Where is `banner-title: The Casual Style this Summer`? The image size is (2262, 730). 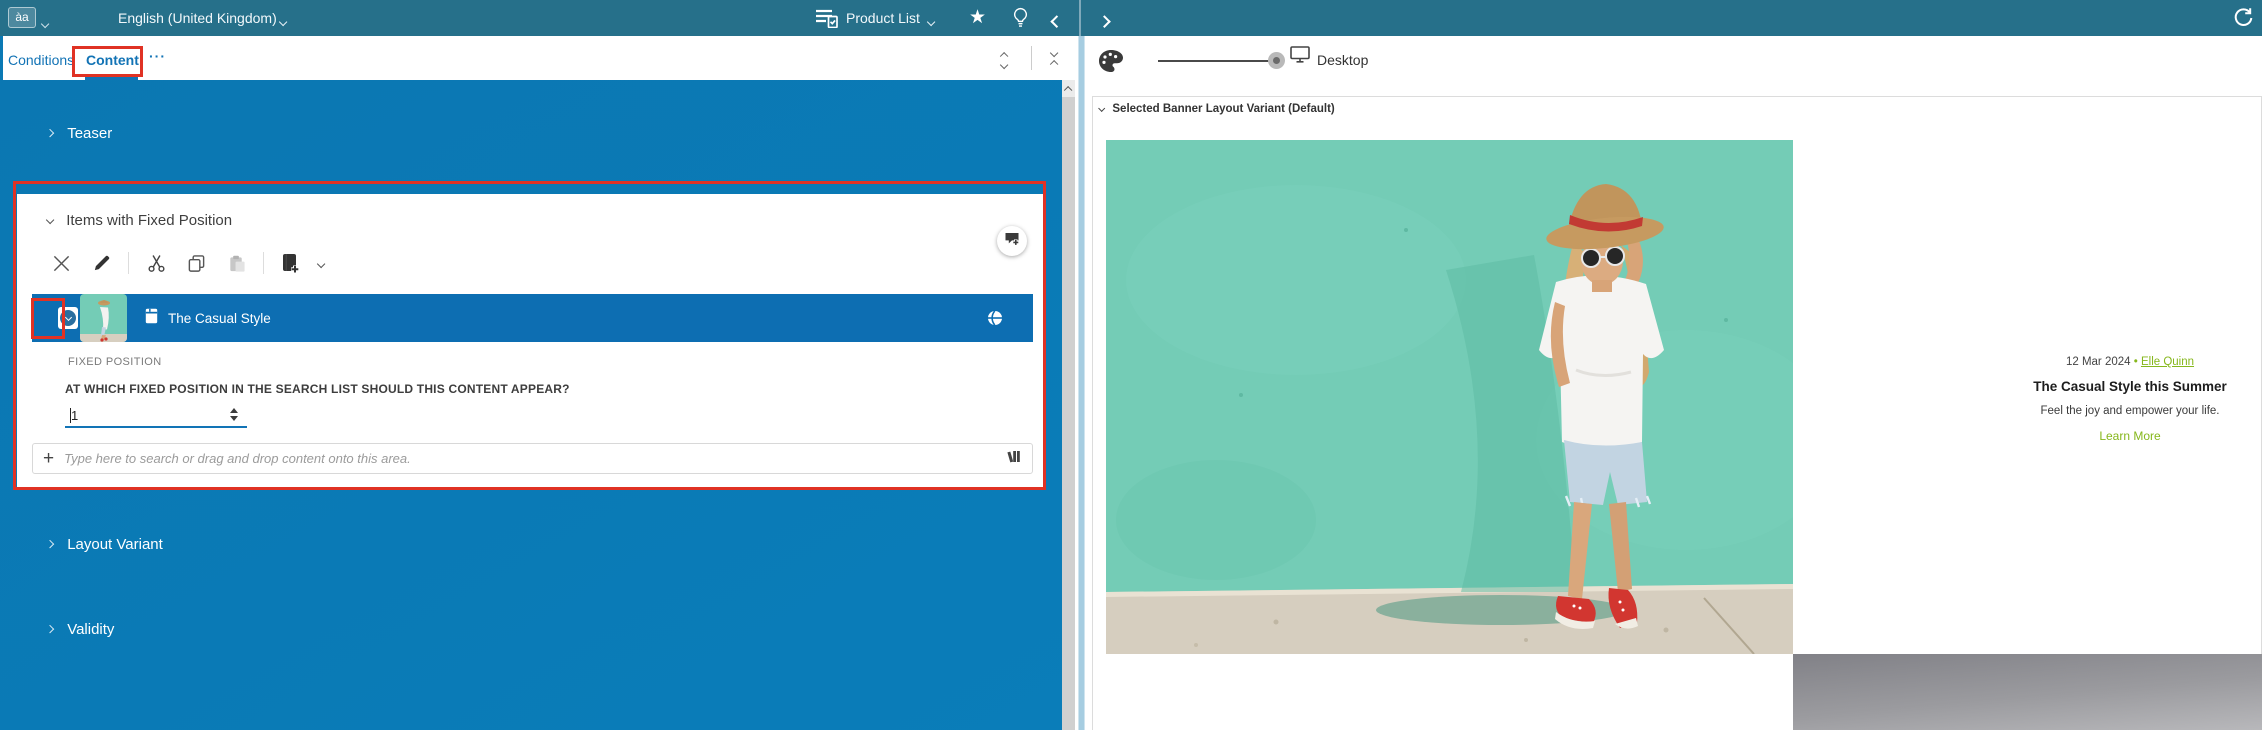 banner-title: The Casual Style this Summer is located at coordinates (2130, 386).